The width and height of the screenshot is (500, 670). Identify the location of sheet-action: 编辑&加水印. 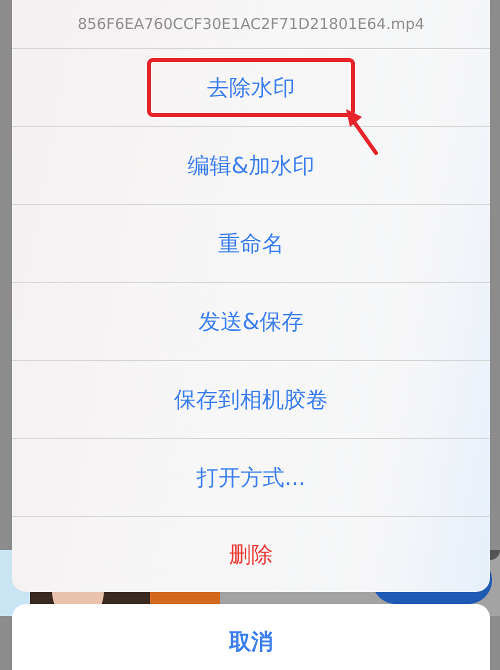
(251, 165).